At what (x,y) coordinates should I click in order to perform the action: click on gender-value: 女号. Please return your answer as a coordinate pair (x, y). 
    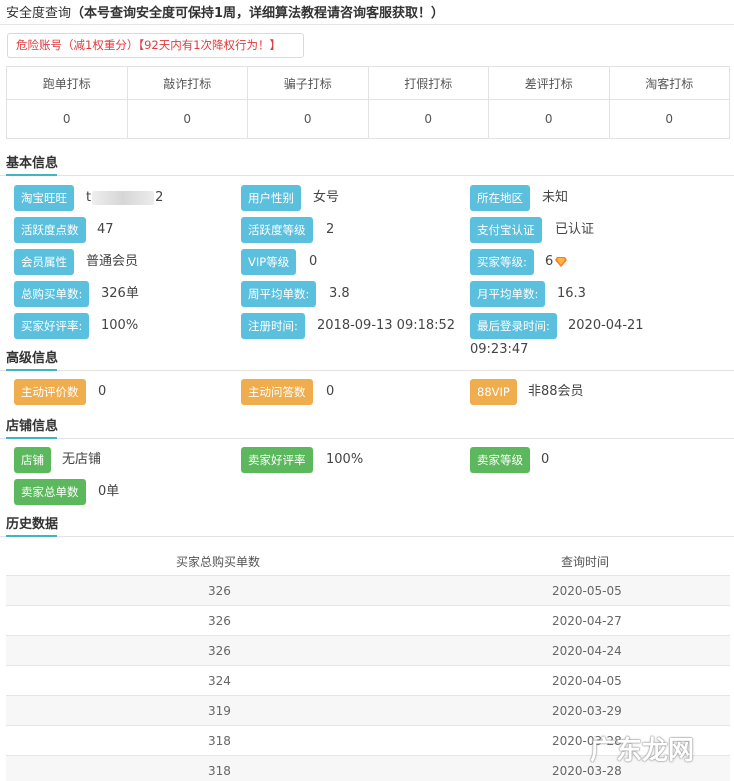
    Looking at the image, I should click on (326, 197).